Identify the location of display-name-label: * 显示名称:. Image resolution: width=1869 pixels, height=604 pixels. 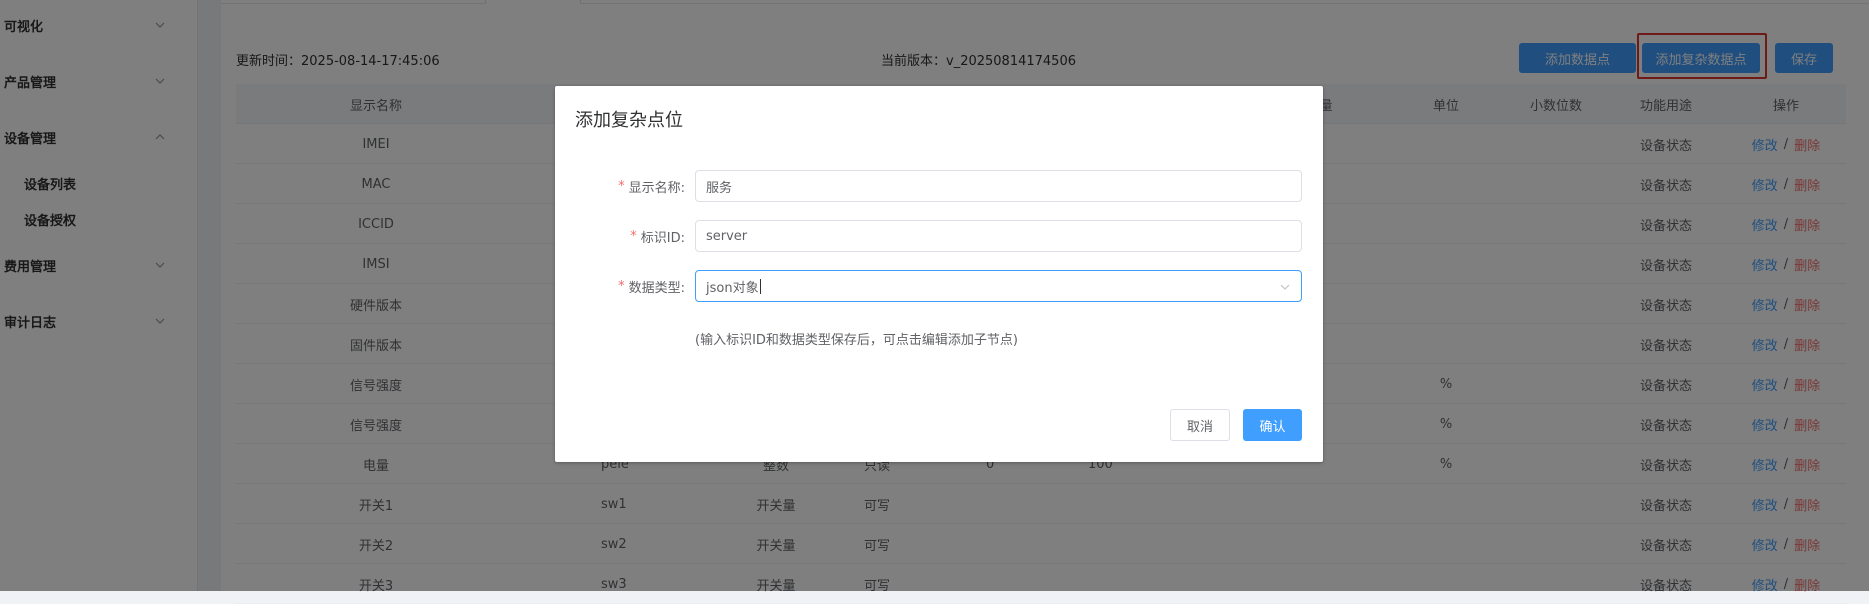
(620, 186).